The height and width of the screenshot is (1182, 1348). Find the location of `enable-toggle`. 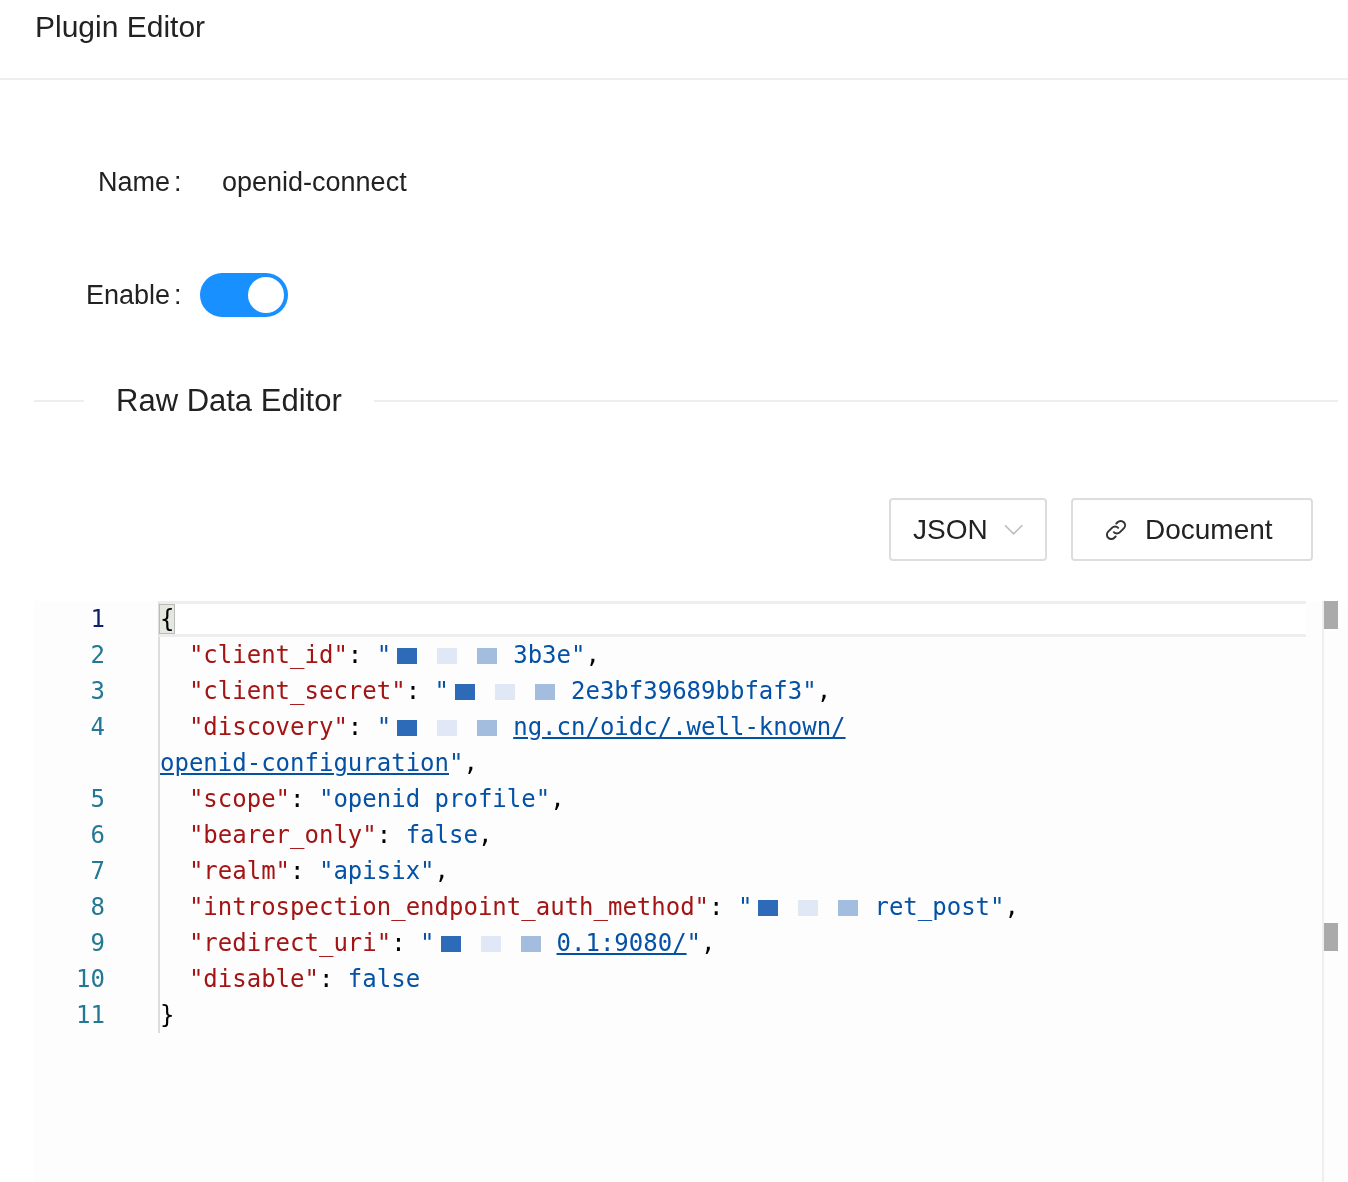

enable-toggle is located at coordinates (244, 295).